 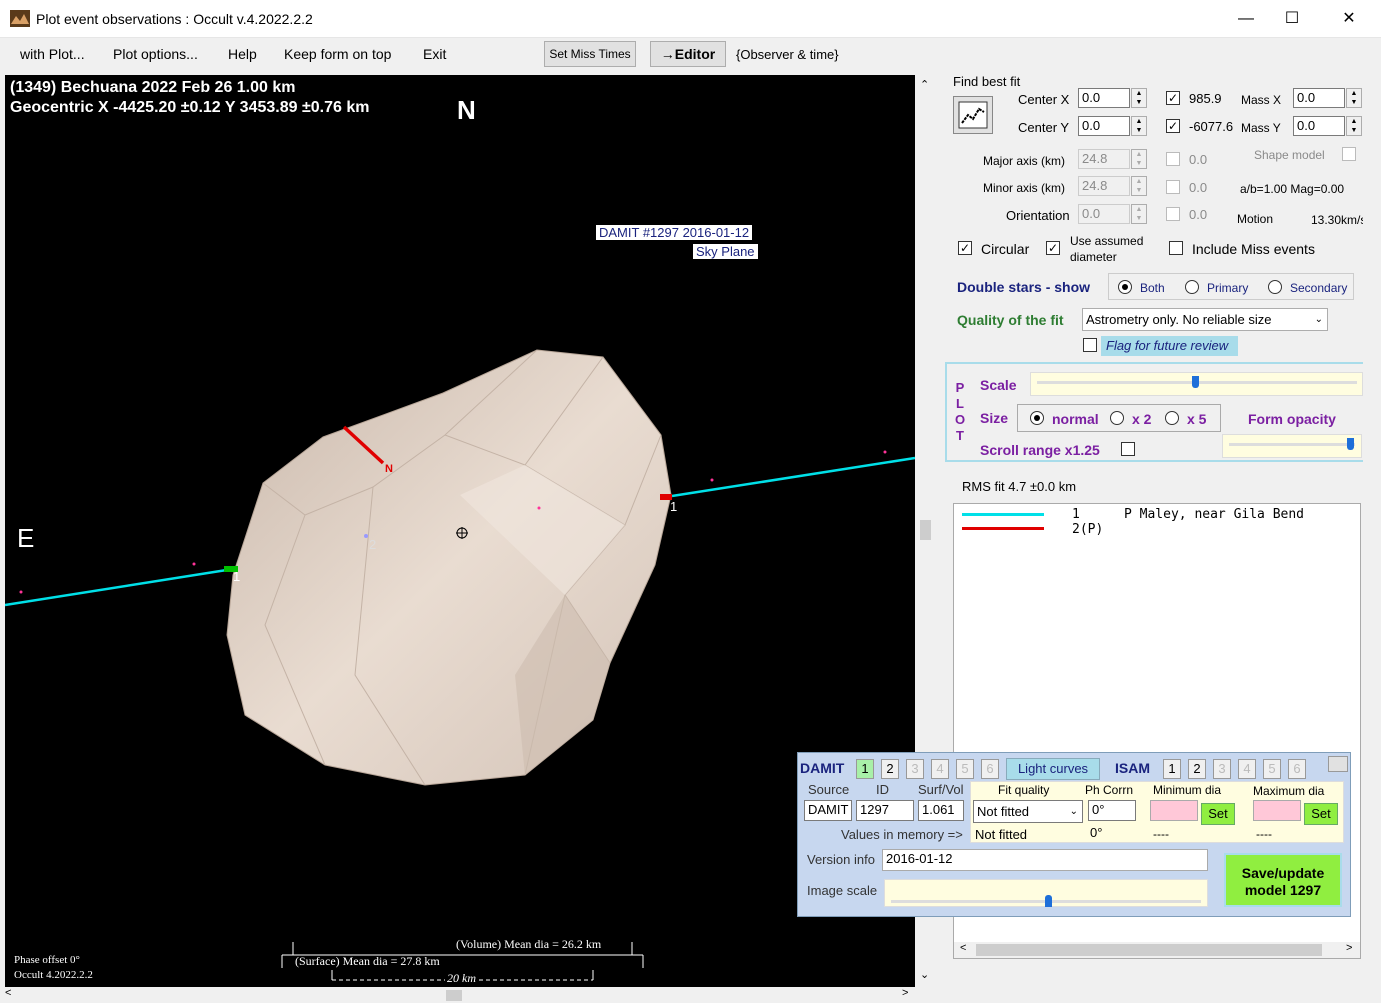 What do you see at coordinates (1174, 810) in the screenshot?
I see `minimum-dia-input` at bounding box center [1174, 810].